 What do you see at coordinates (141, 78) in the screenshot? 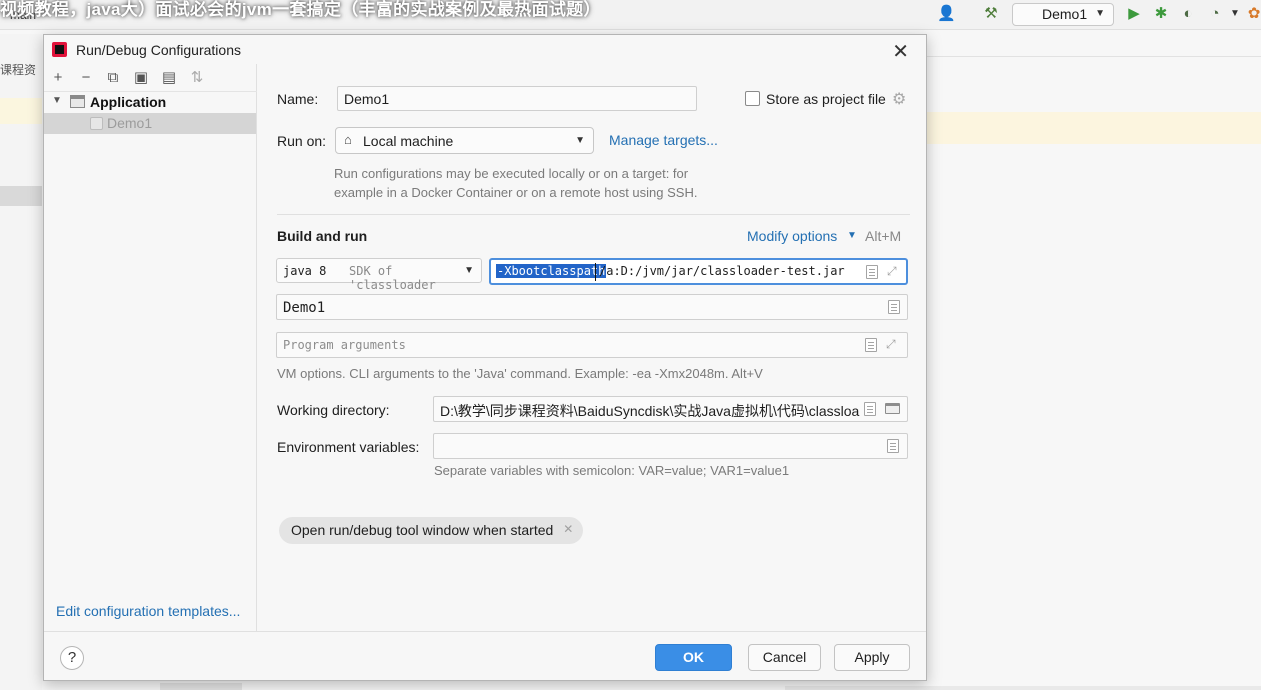
I see `save-icon: ▣` at bounding box center [141, 78].